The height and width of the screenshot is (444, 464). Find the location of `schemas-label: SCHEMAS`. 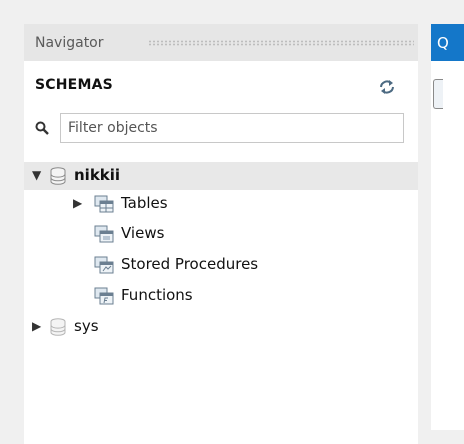

schemas-label: SCHEMAS is located at coordinates (74, 85).